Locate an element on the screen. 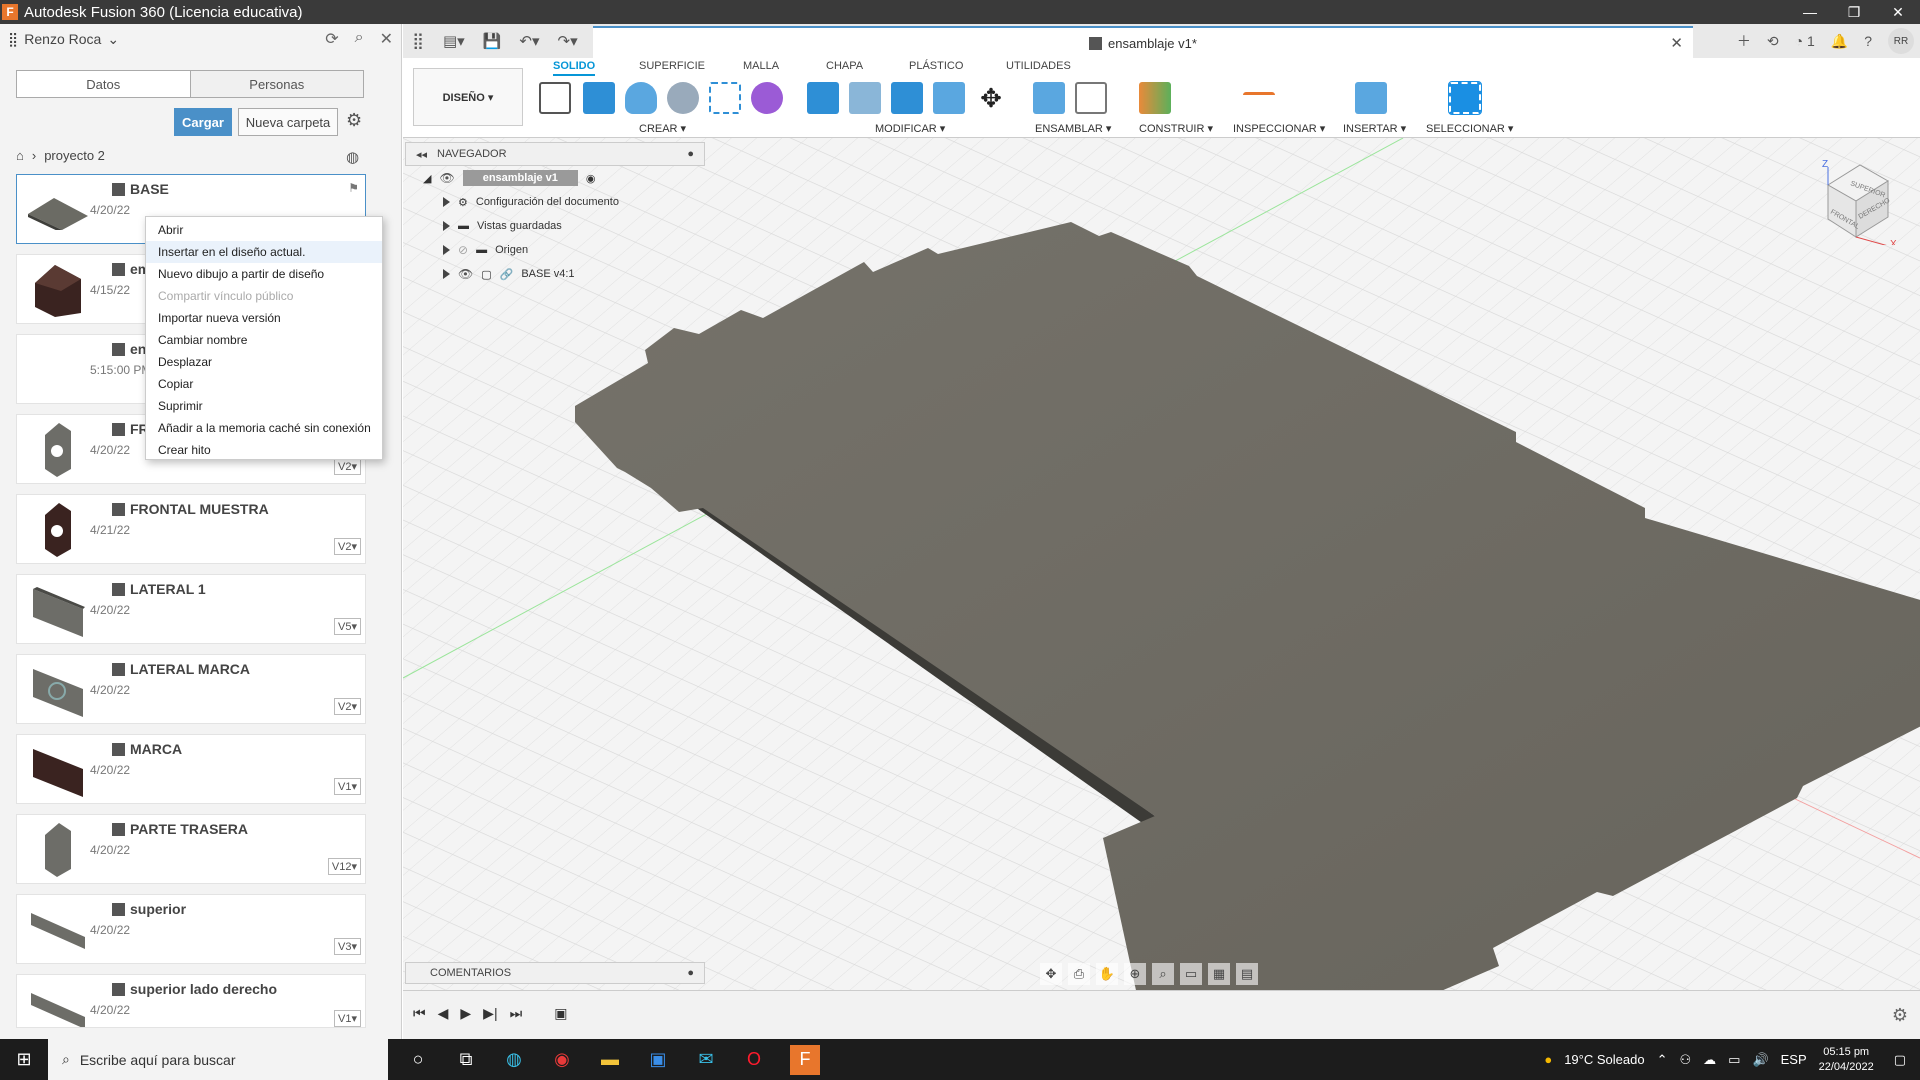 This screenshot has height=1080, width=1920. help-icon: ? is located at coordinates (1868, 41).